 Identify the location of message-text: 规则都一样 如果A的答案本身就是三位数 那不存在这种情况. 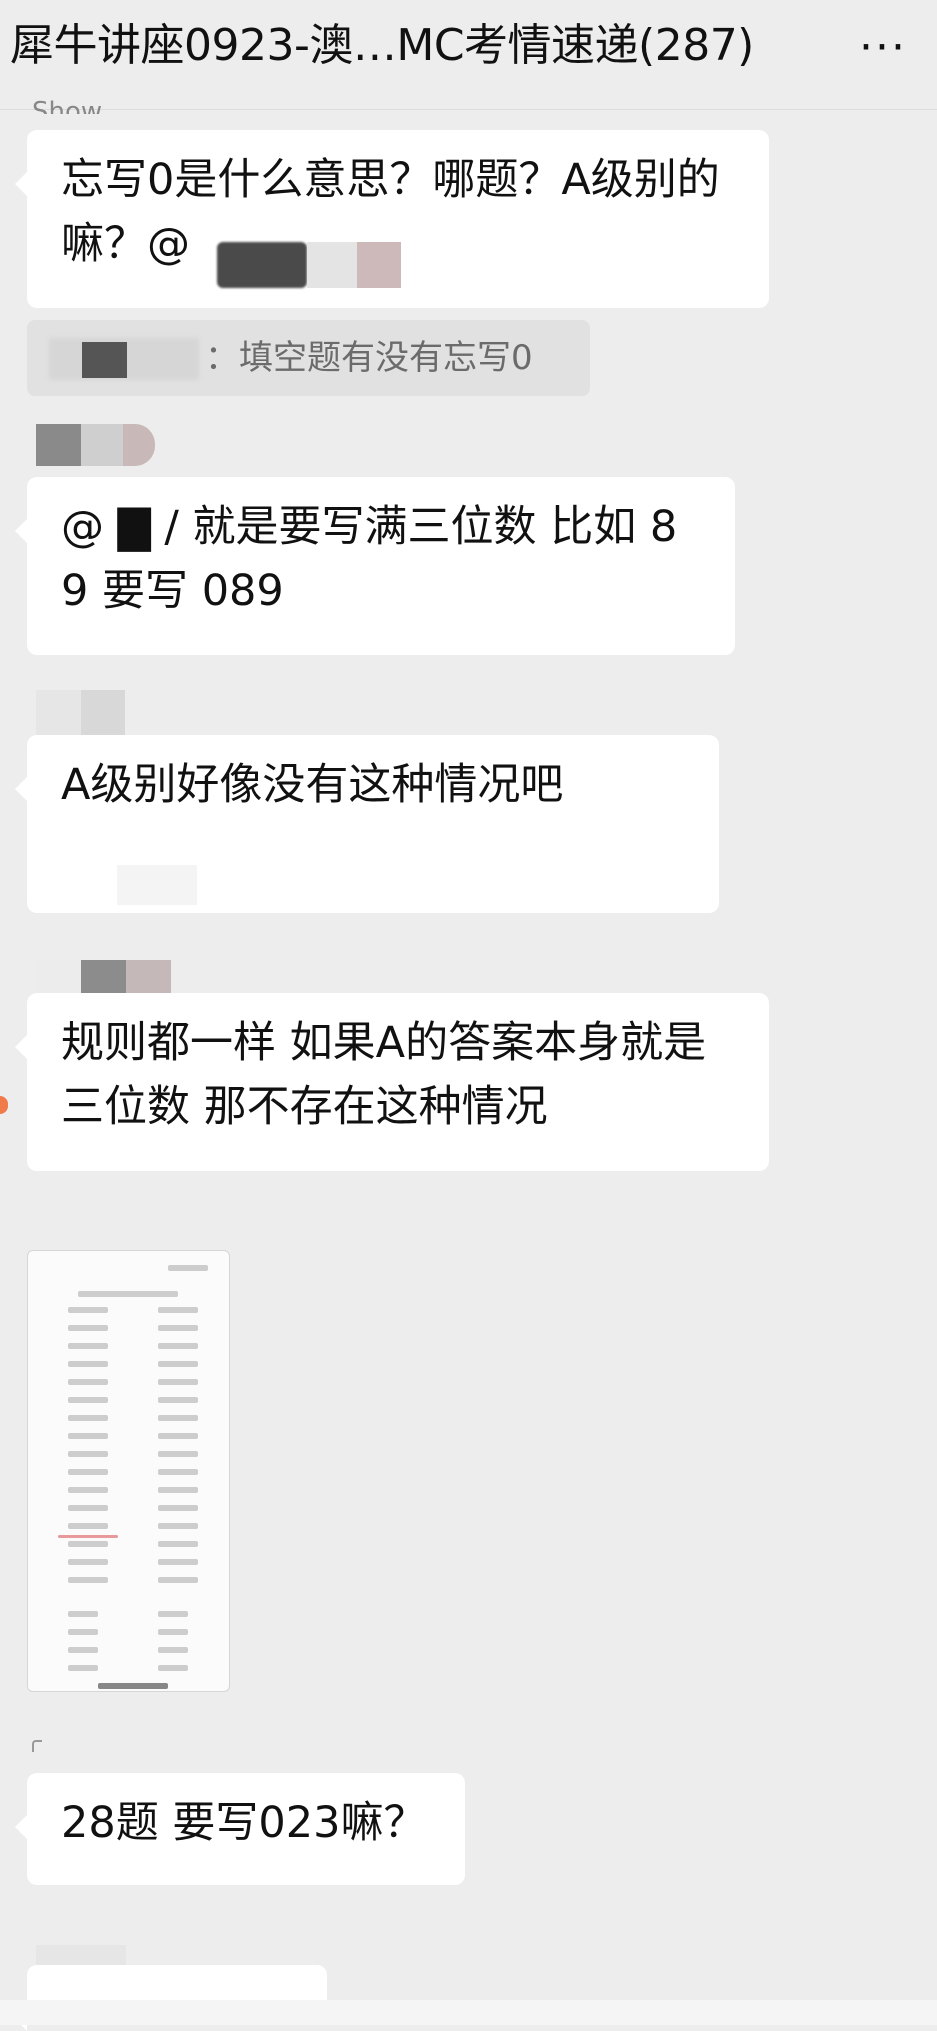
(384, 1075).